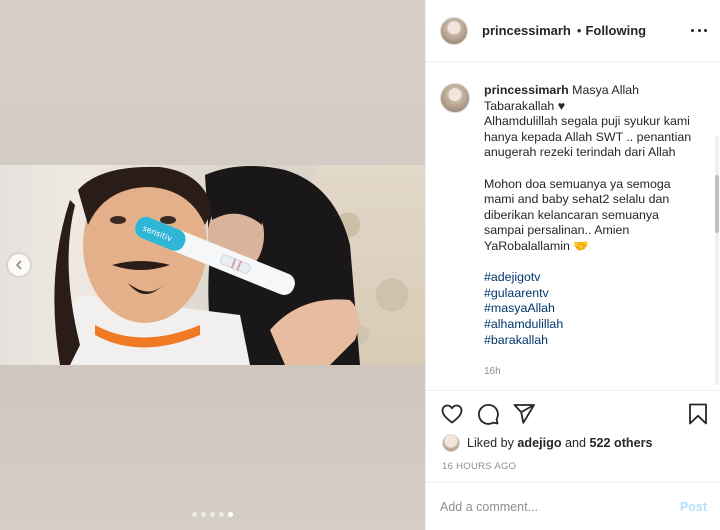 The height and width of the screenshot is (530, 720). Describe the element at coordinates (526, 30) in the screenshot. I see `header-username: princessimarh` at that location.